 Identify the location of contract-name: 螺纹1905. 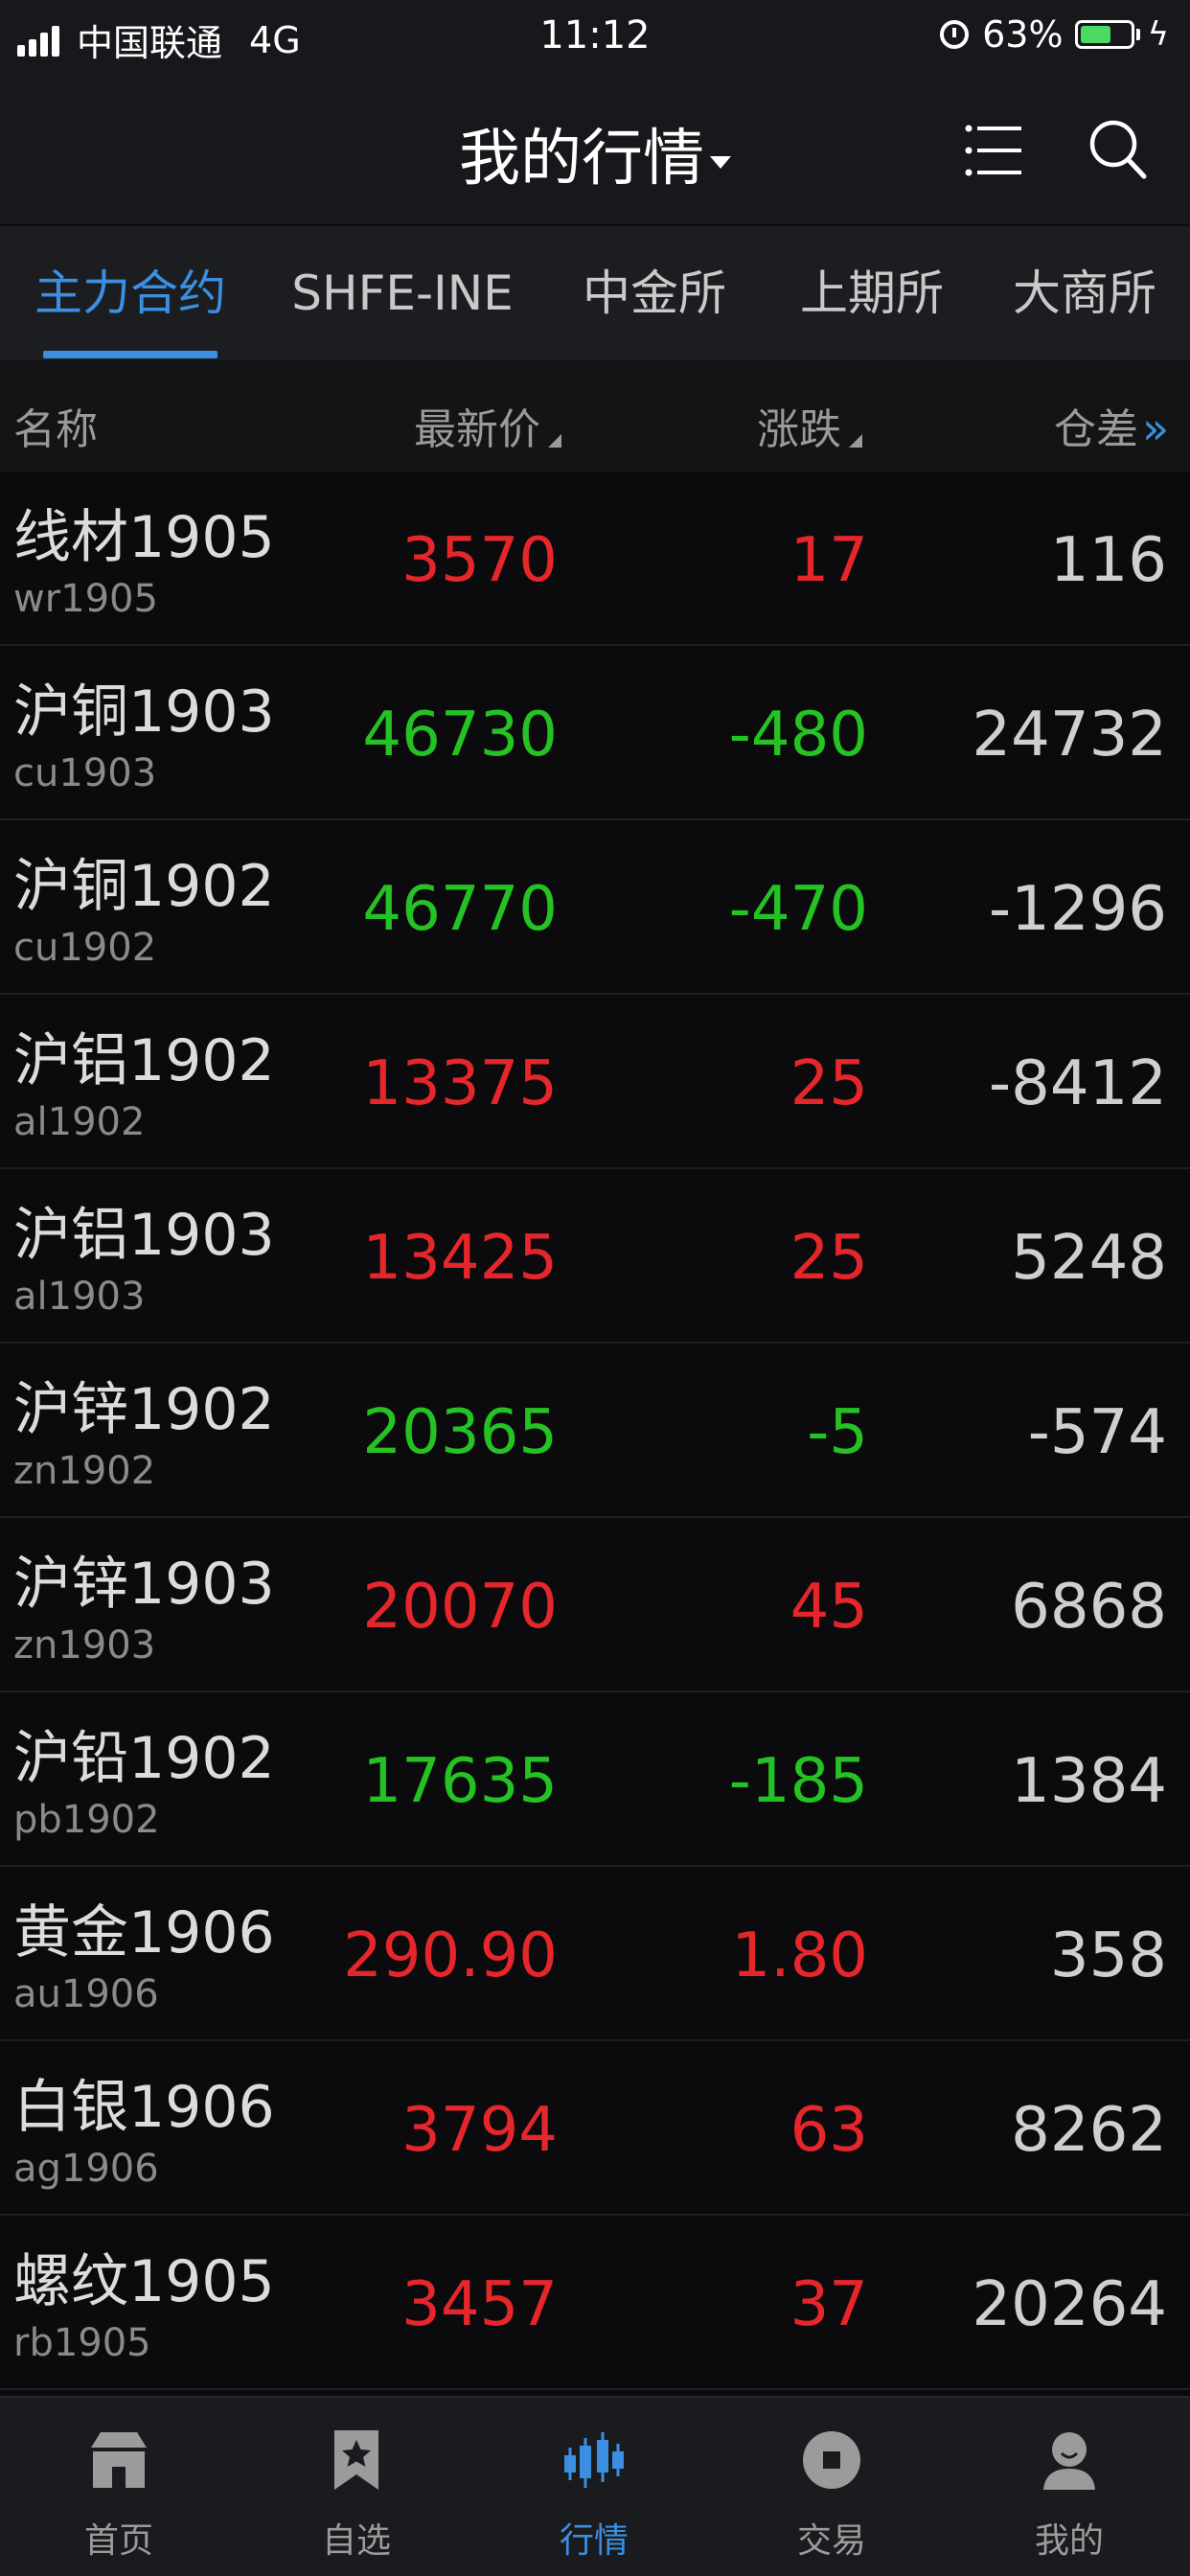
(144, 2281).